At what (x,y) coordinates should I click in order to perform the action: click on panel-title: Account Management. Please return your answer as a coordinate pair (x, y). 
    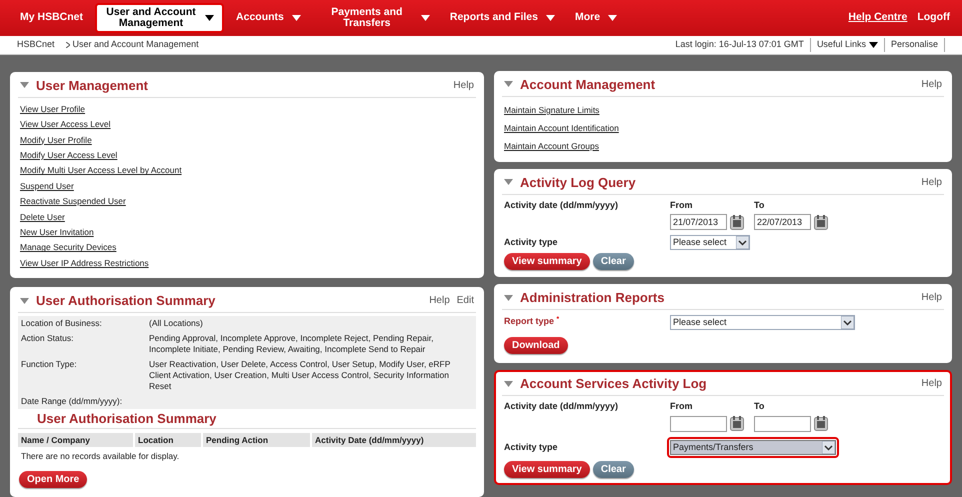
    Looking at the image, I should click on (588, 85).